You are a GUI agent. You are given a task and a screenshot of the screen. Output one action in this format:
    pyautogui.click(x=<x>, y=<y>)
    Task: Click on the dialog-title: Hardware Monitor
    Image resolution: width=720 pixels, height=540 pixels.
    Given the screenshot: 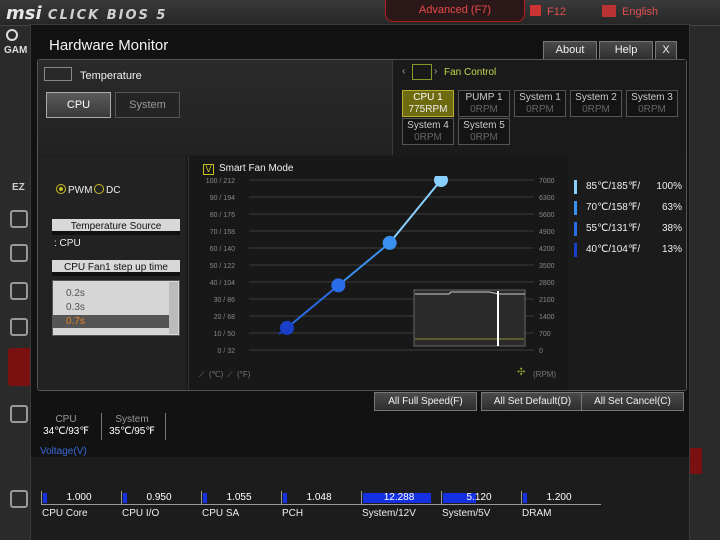 What is the action you would take?
    pyautogui.click(x=109, y=45)
    